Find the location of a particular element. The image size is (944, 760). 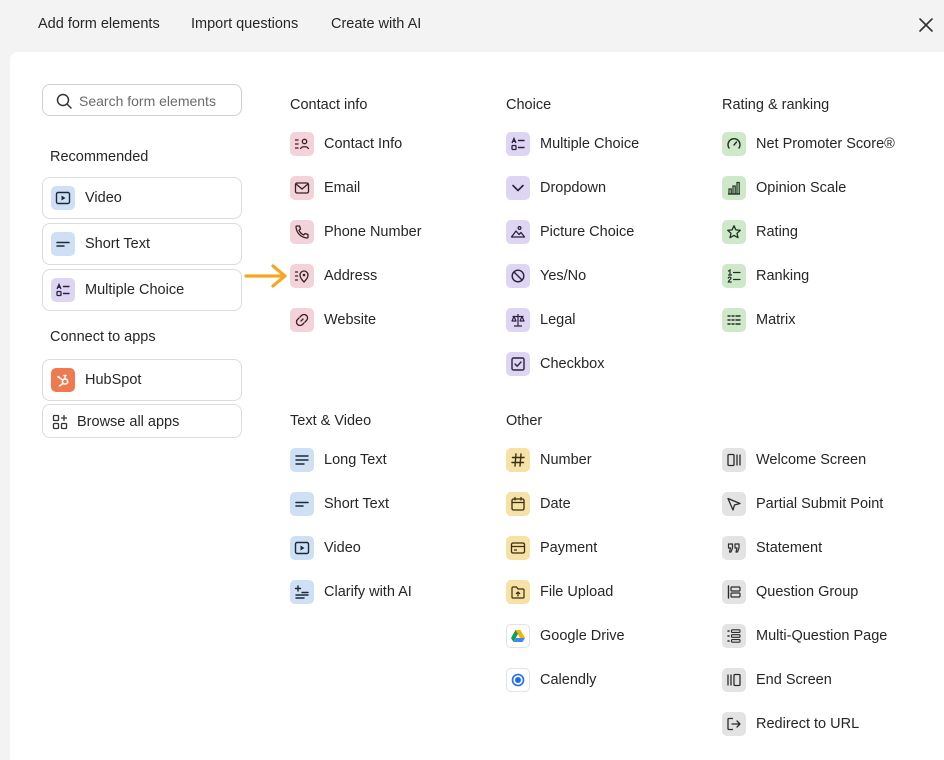

link-icon is located at coordinates (302, 320).